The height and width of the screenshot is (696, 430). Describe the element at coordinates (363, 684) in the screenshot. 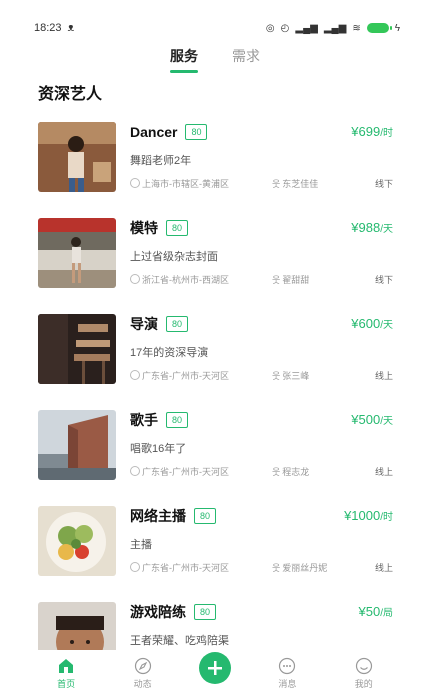

I see `nav-profile-label: 我的` at that location.